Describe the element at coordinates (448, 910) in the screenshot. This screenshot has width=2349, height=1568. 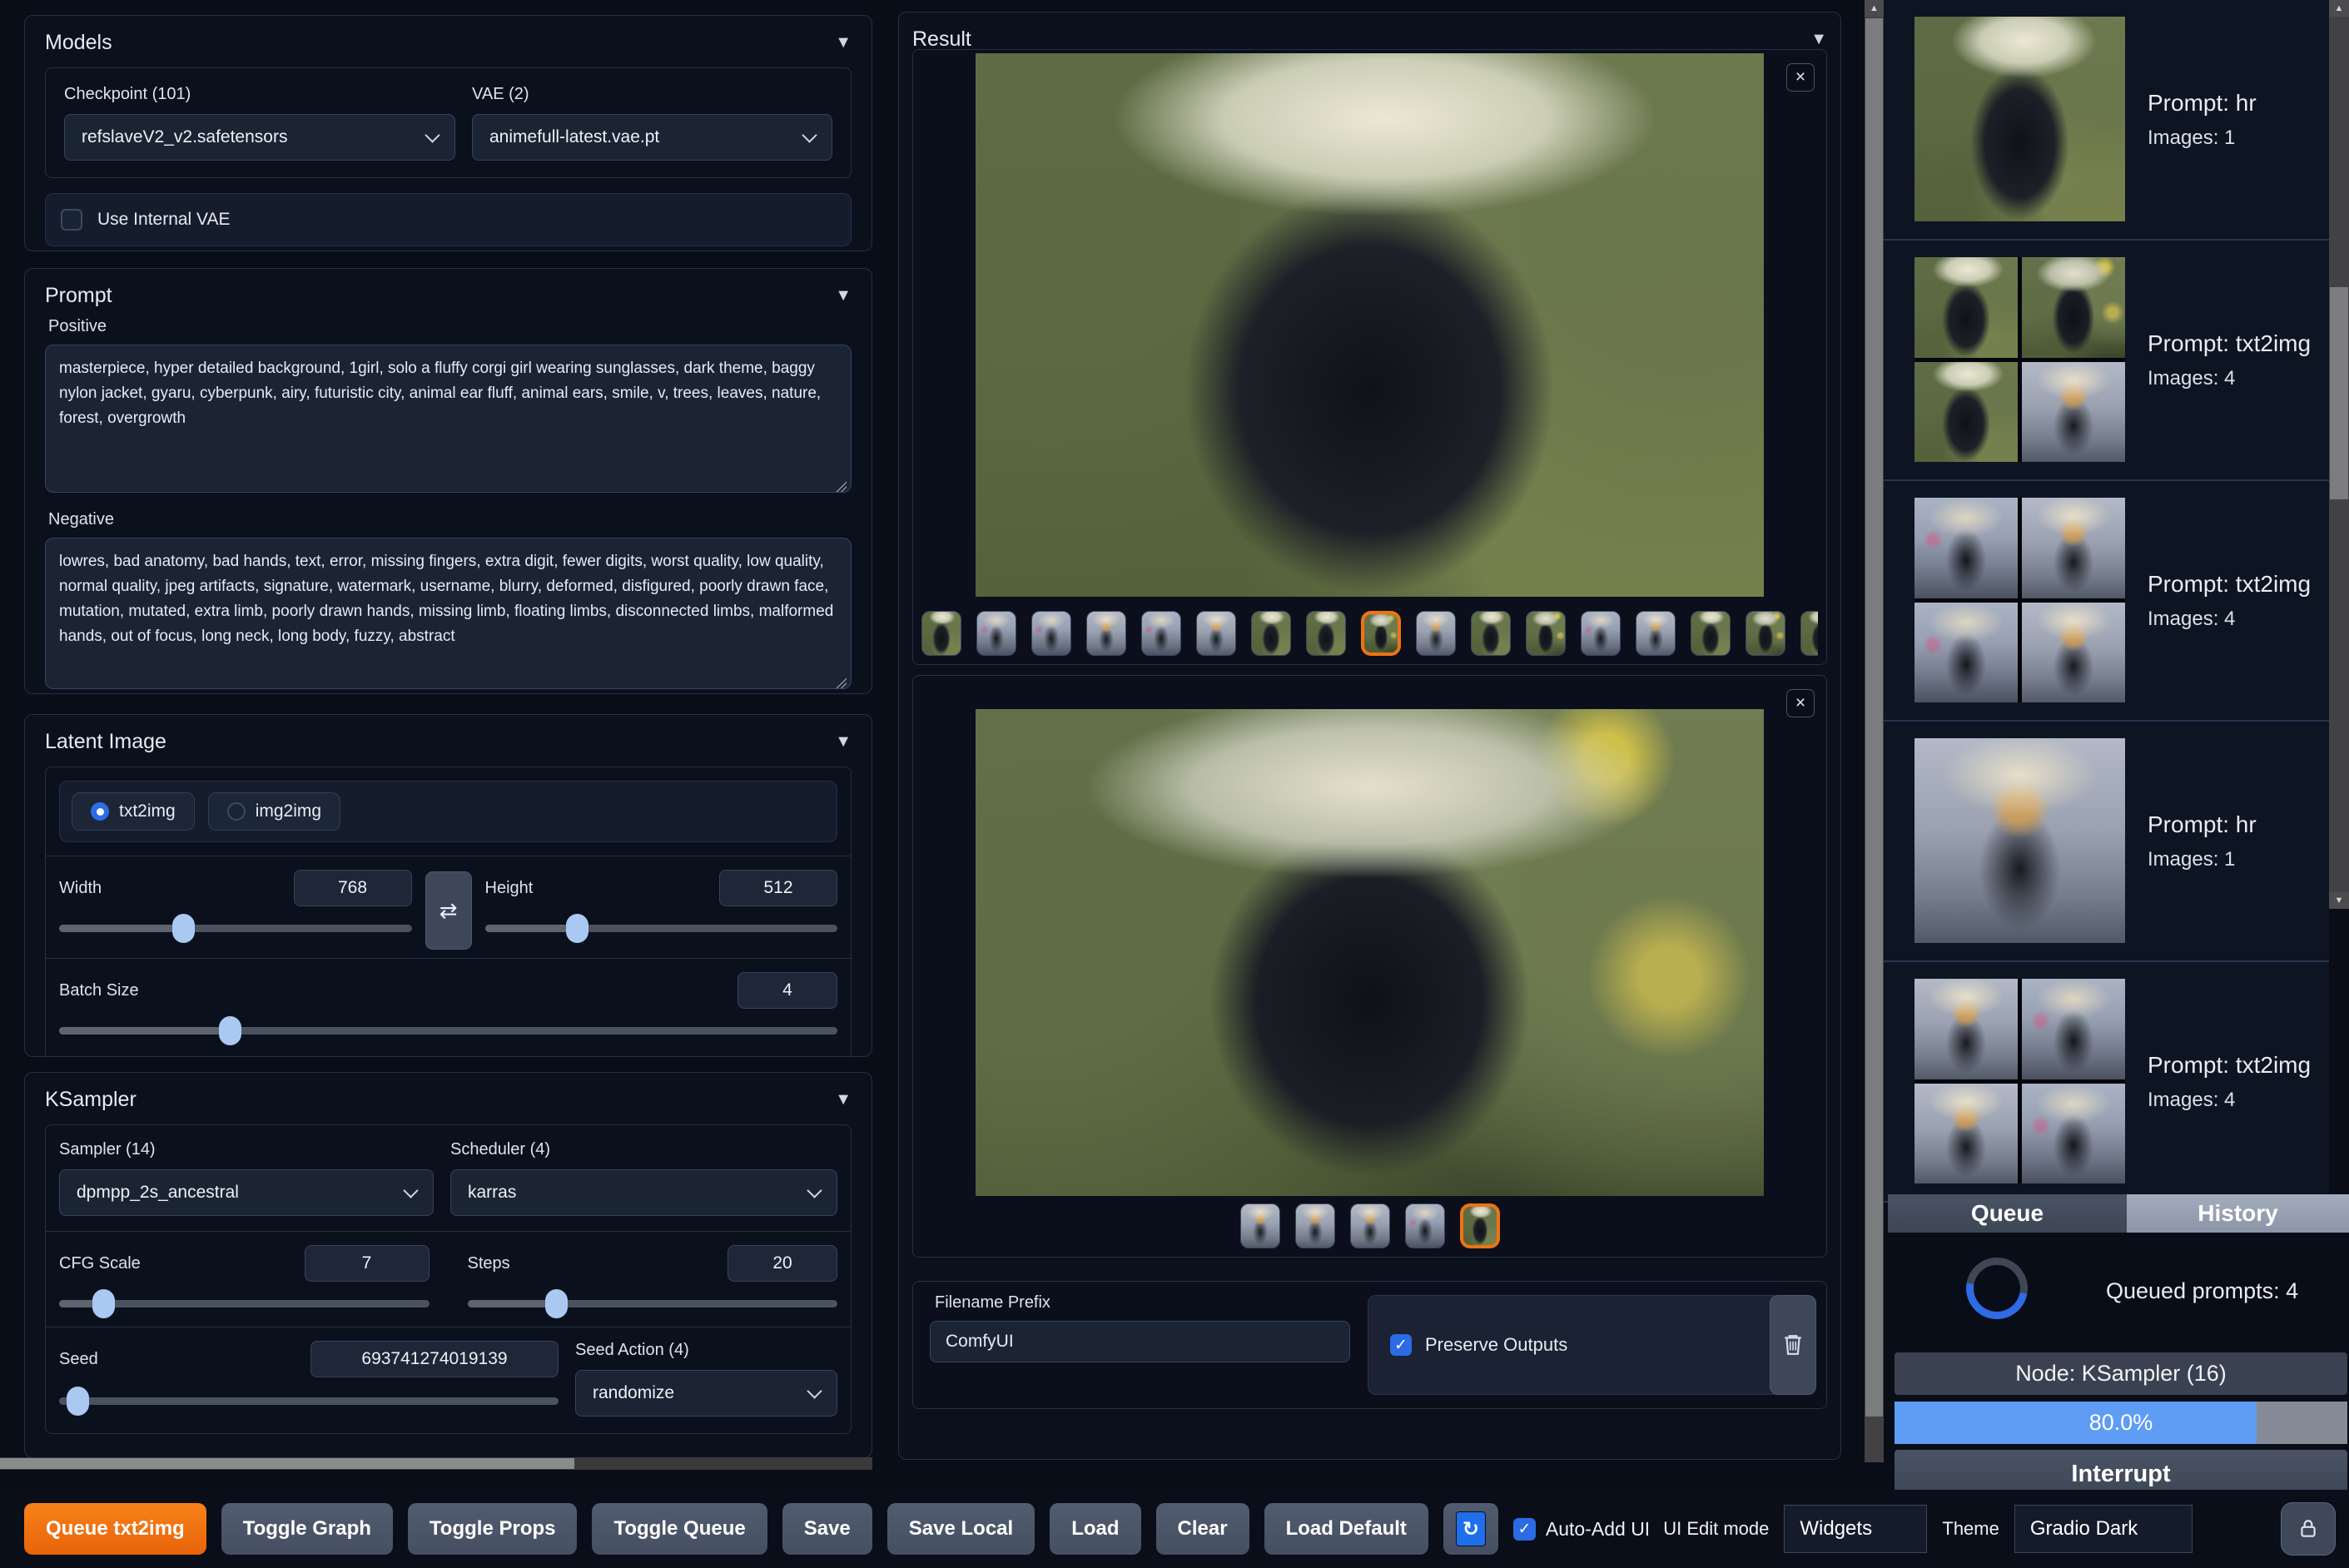
I see `swap-dimensions-button: ⇄` at that location.